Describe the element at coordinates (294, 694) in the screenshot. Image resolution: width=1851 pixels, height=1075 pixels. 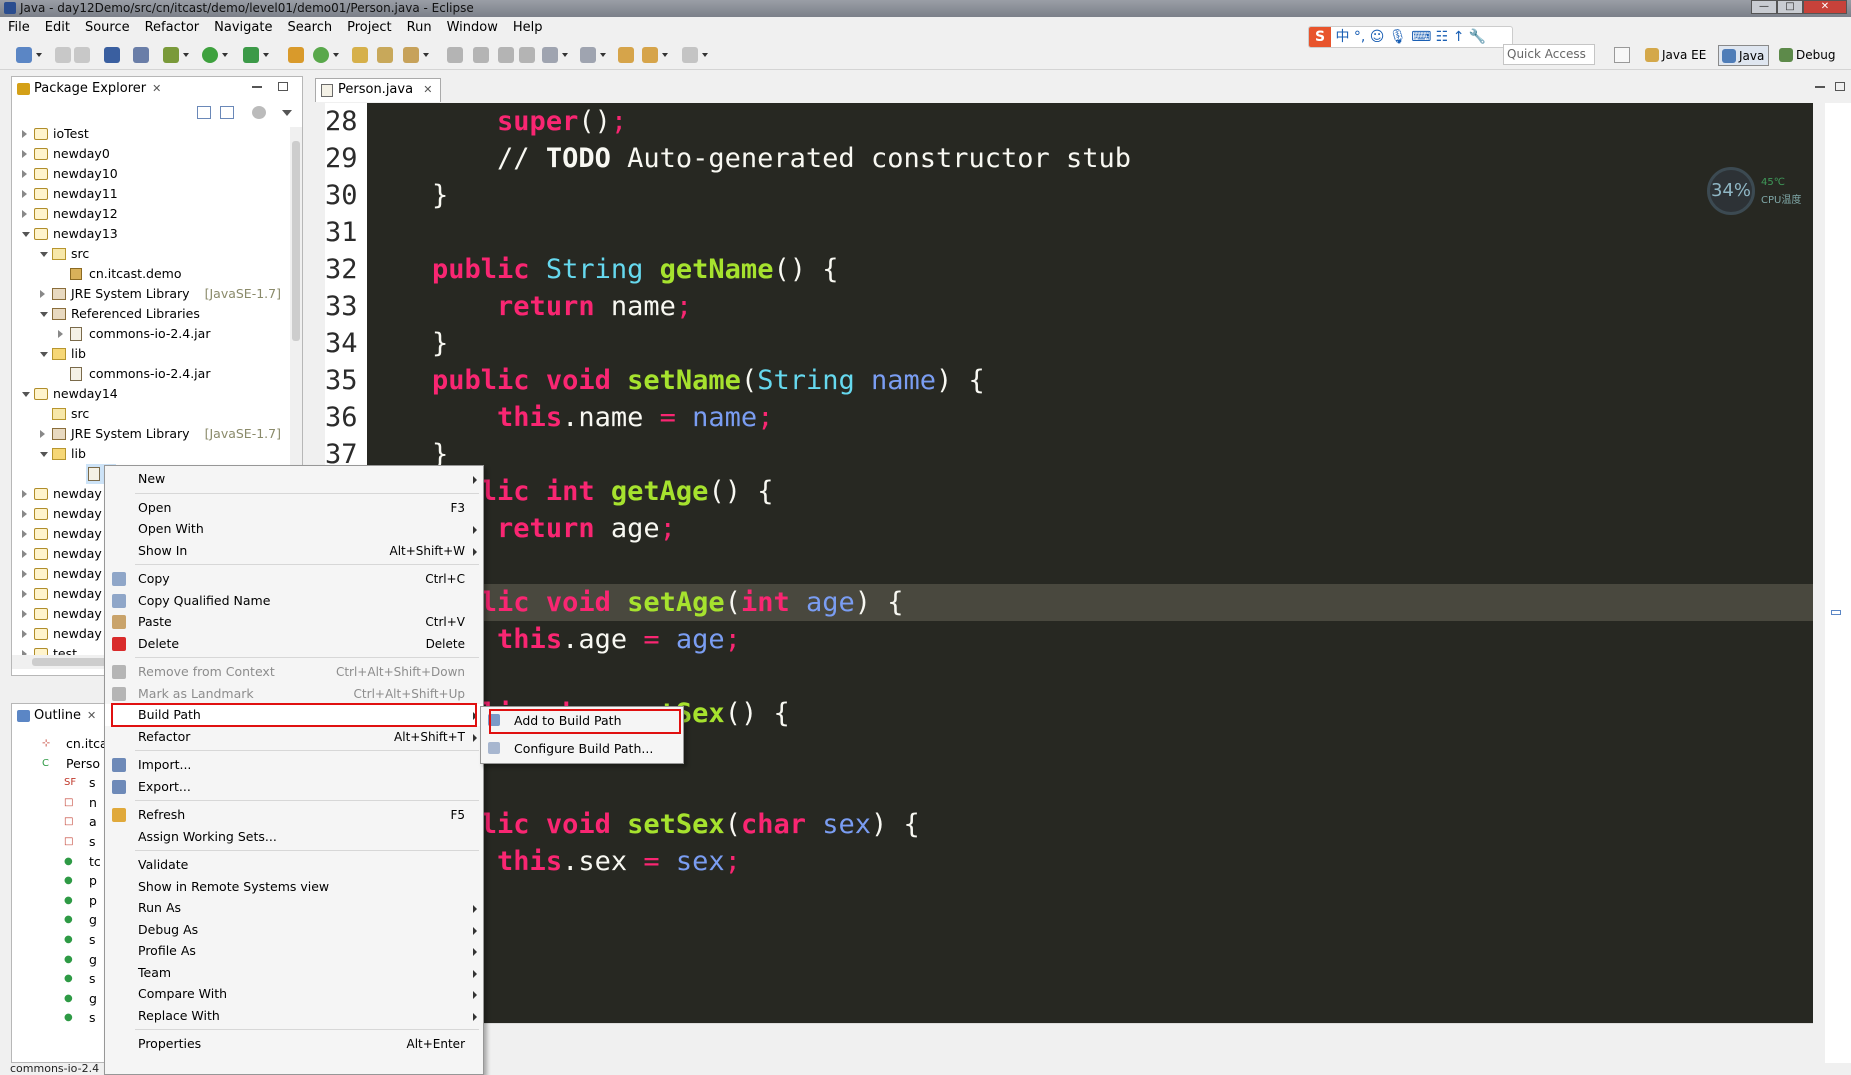
I see `menu-item-mark-as-landmark: Mark as Landmark Ctrl+Alt+Shift+Up` at that location.